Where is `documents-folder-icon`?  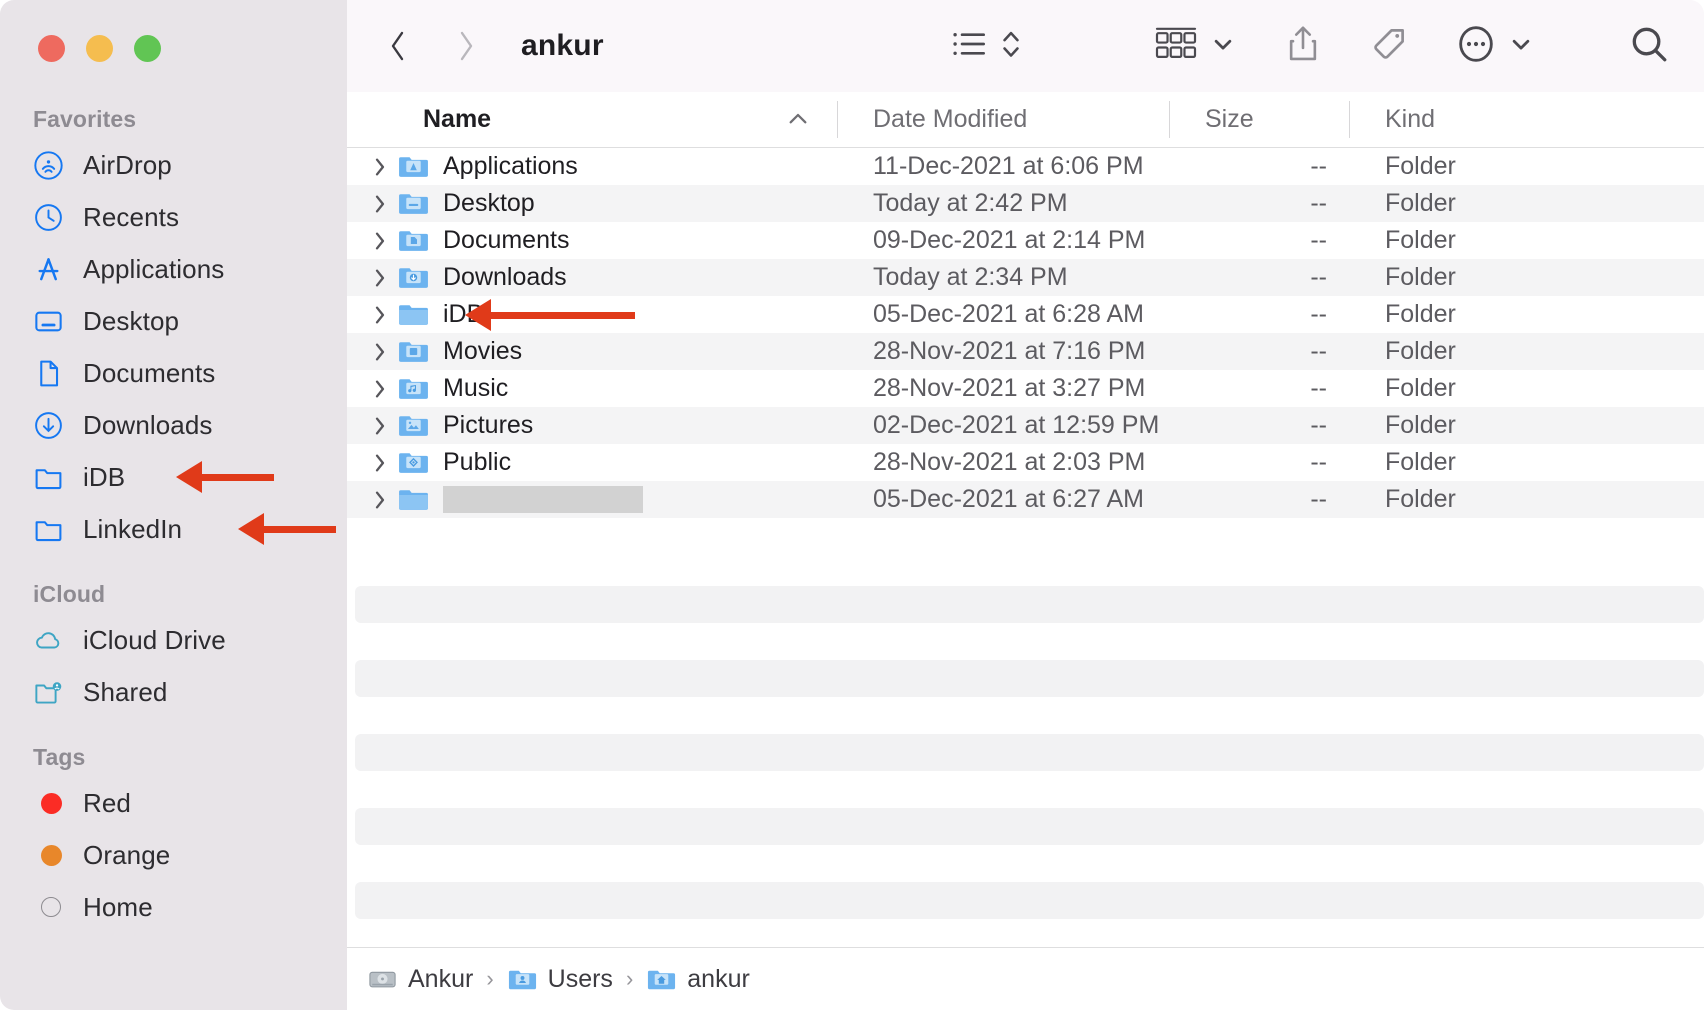
documents-folder-icon is located at coordinates (413, 240).